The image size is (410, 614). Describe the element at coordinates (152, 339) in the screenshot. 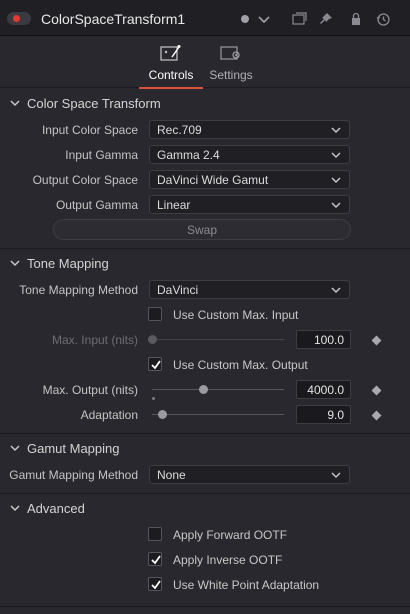

I see `max-input-slider-thumb` at that location.